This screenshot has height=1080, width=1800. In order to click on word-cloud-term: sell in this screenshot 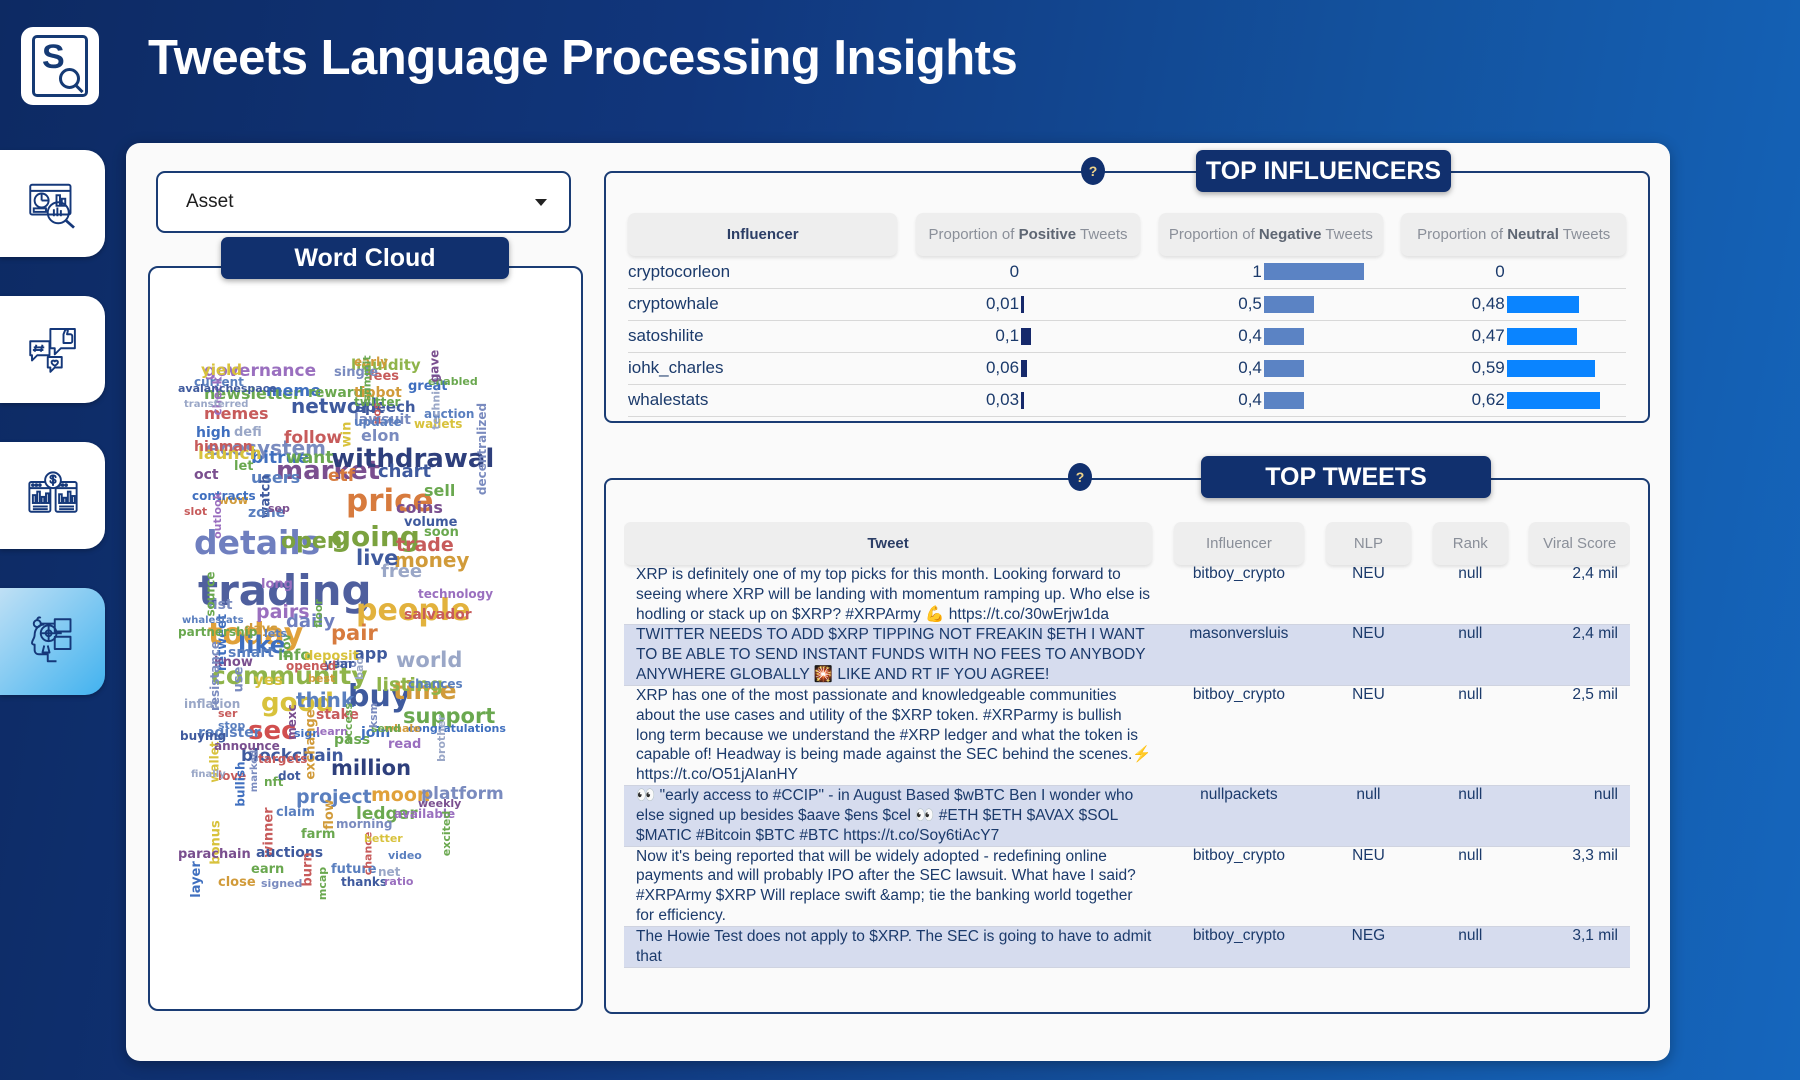, I will do `click(440, 490)`.